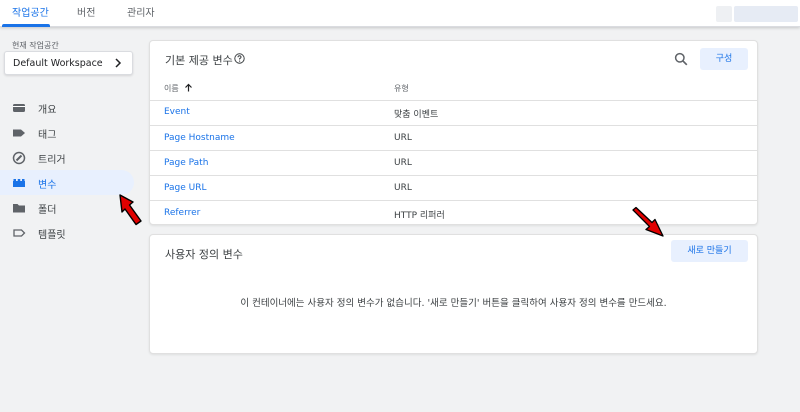  I want to click on sidebar-item-label: 태그, so click(47, 135).